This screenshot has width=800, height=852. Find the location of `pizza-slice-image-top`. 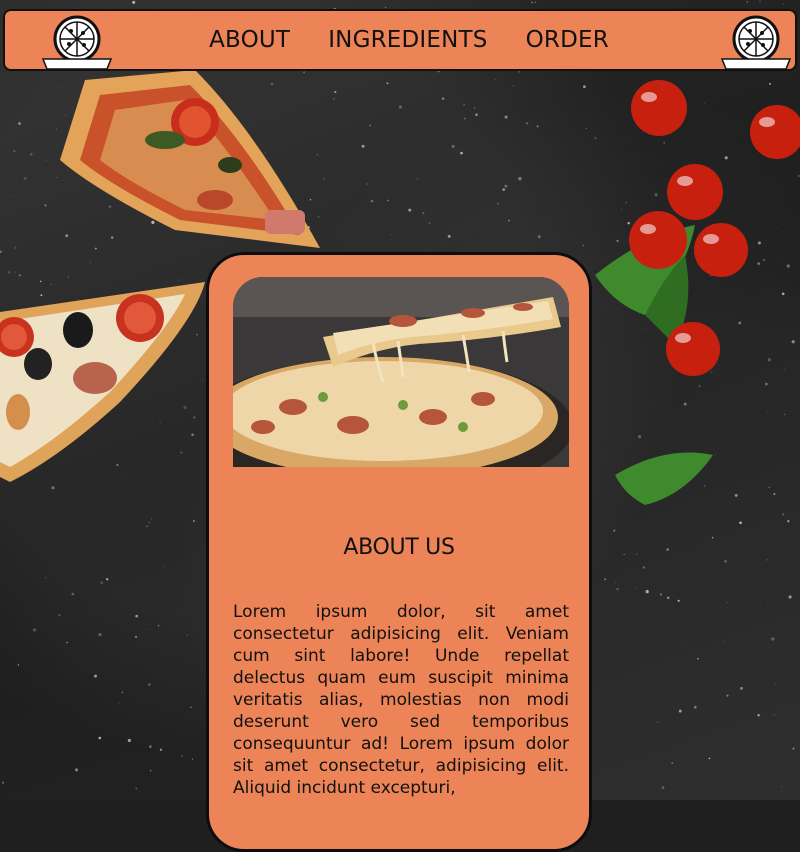

pizza-slice-image-top is located at coordinates (190, 159).